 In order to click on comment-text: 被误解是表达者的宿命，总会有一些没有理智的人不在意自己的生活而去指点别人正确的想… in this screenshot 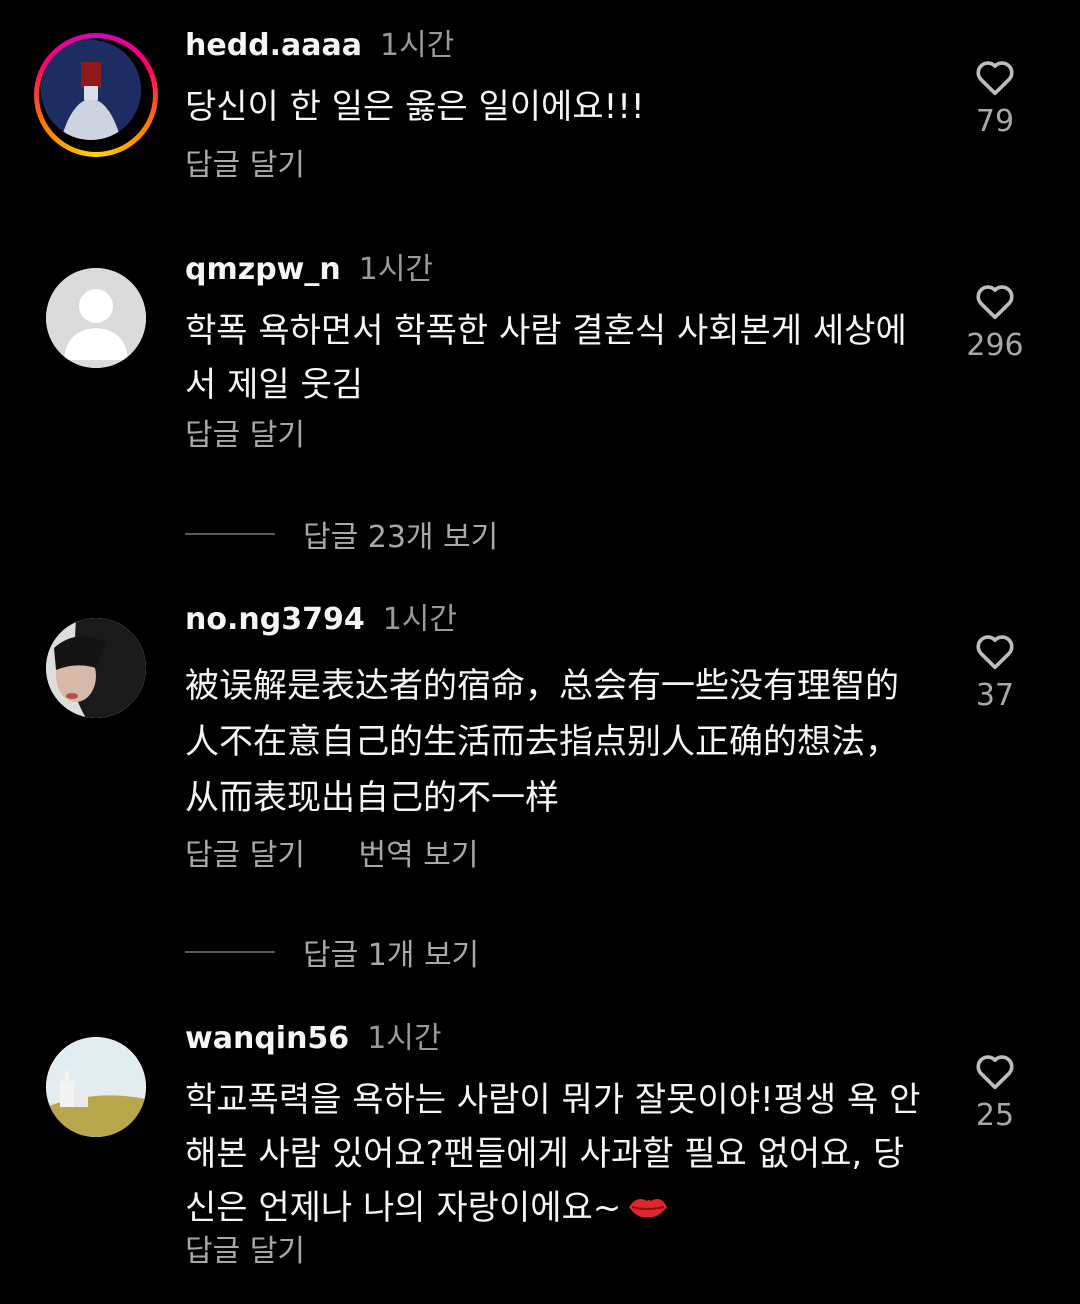, I will do `click(542, 742)`.